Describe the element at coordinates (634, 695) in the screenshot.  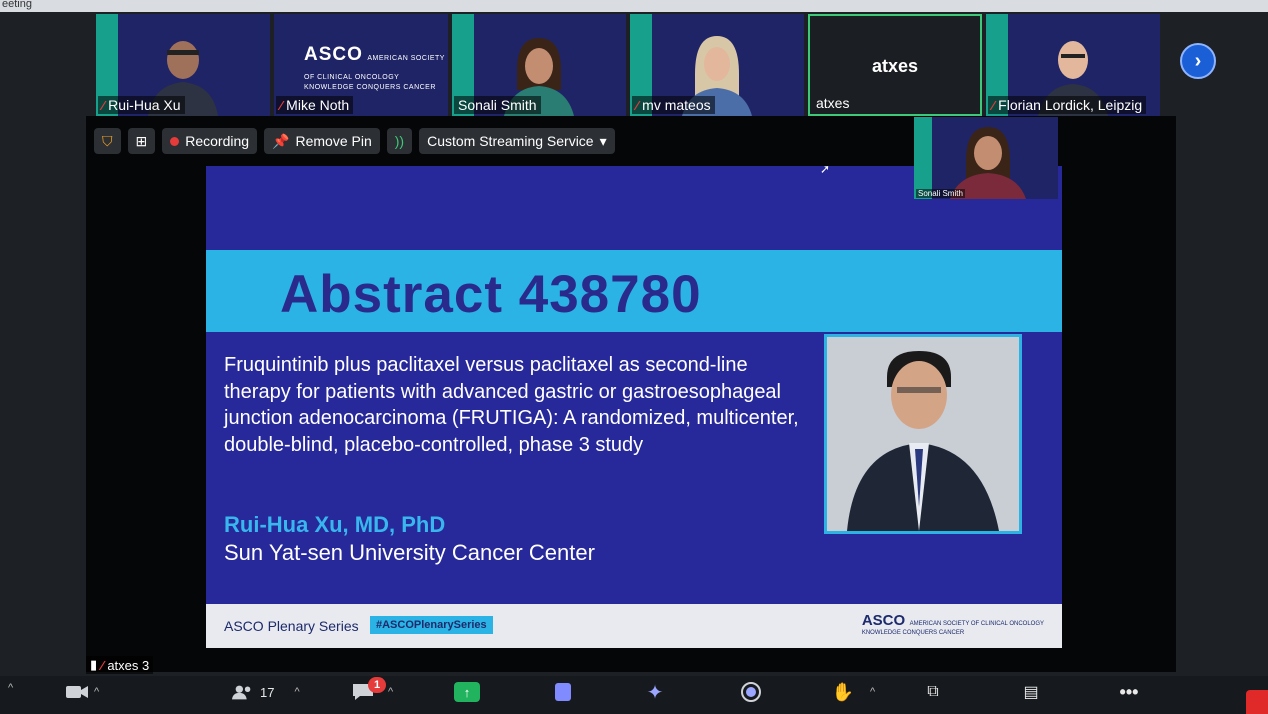
I see `meeting-controls-bar: ^ ^ 17 ^ ^ ↑ ✦ ✋ ^ ⧉ ▤ •••` at that location.